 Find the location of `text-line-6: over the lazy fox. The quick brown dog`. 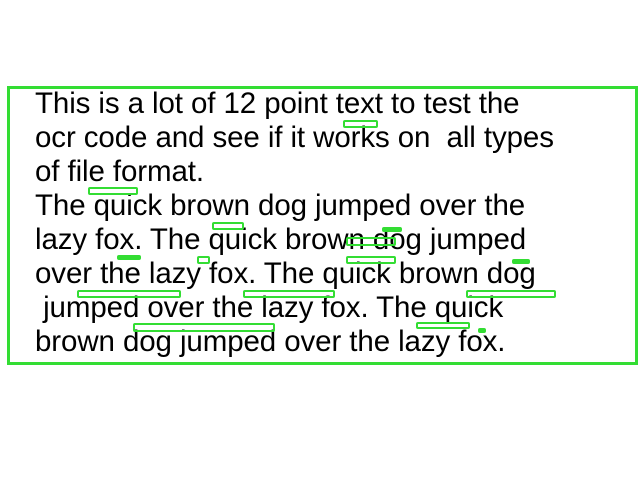

text-line-6: over the lazy fox. The quick brown dog is located at coordinates (285, 273).